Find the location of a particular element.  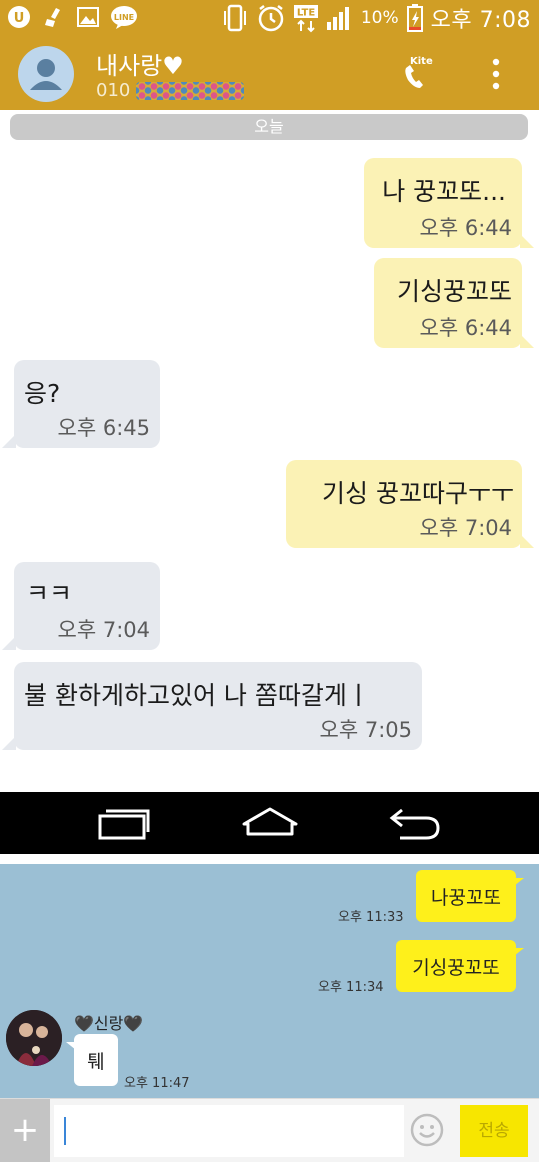

sender-name: 🖤신랑🖤 is located at coordinates (109, 1023).